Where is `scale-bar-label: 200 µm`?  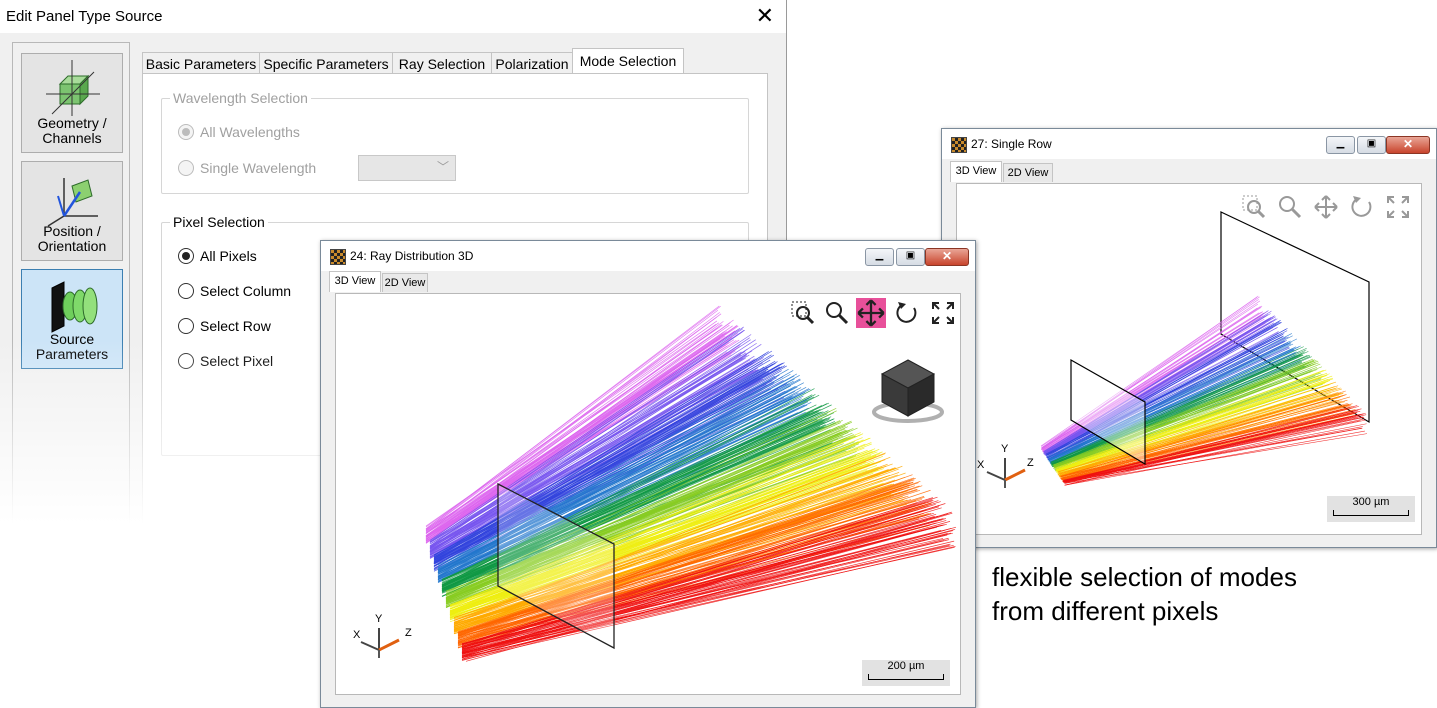 scale-bar-label: 200 µm is located at coordinates (906, 666).